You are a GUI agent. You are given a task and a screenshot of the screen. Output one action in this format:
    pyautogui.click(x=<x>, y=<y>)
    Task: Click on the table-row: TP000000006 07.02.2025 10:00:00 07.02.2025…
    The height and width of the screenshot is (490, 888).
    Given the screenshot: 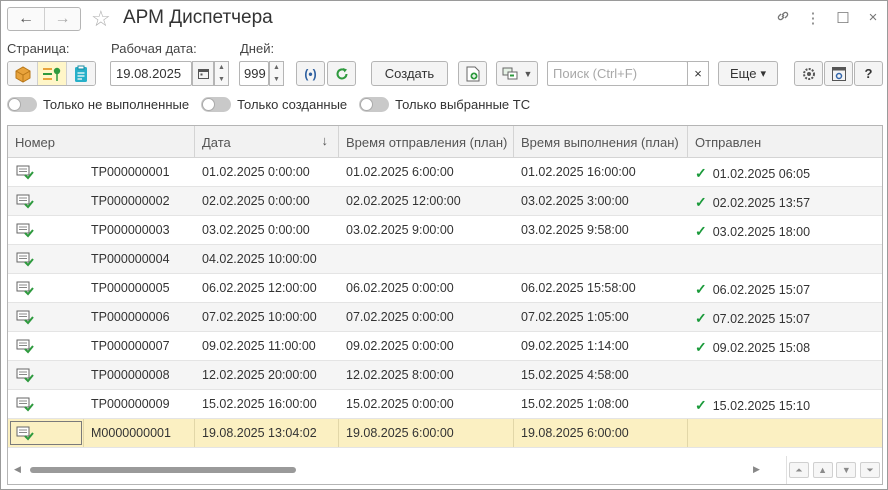 What is the action you would take?
    pyautogui.click(x=445, y=317)
    